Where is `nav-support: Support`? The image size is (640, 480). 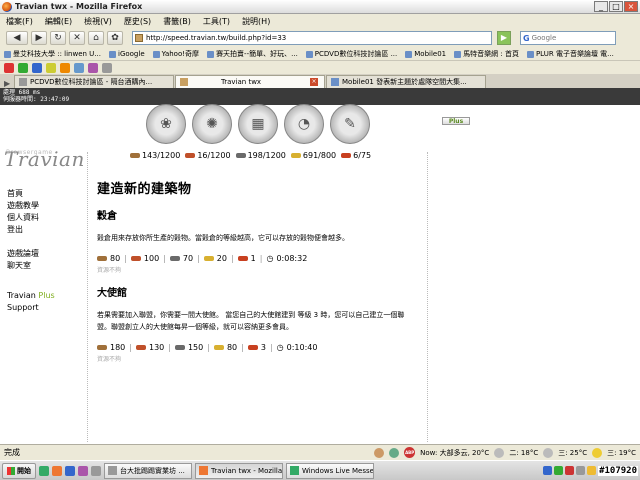
nav-support: Support is located at coordinates (31, 308).